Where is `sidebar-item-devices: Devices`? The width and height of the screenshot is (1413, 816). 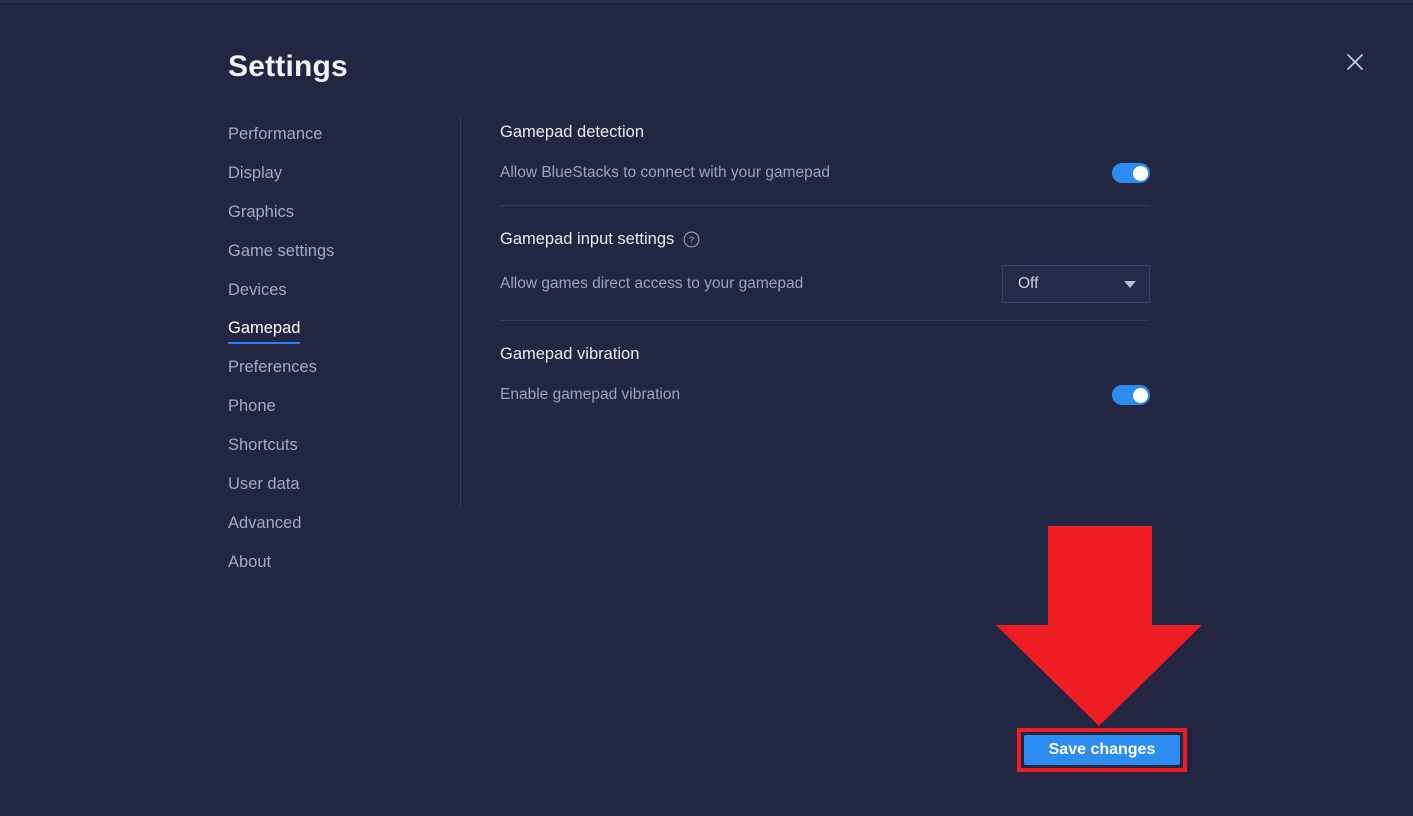
sidebar-item-devices: Devices is located at coordinates (257, 290).